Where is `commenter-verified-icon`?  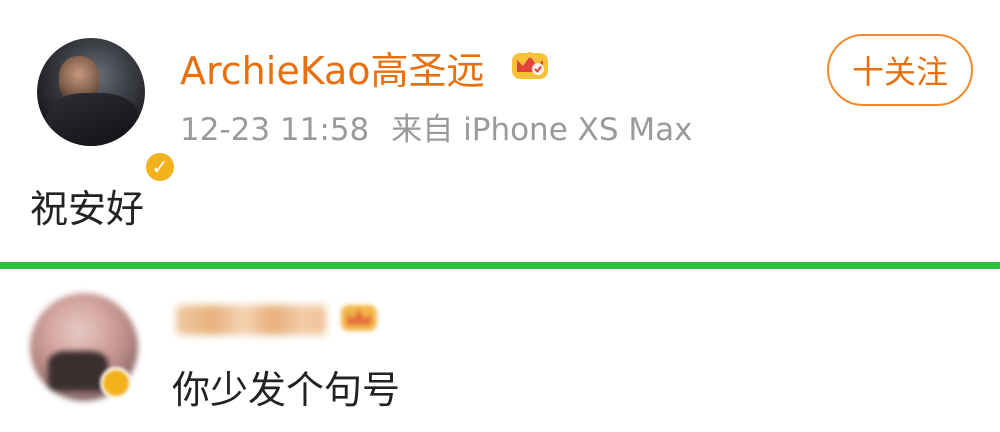 commenter-verified-icon is located at coordinates (116, 383).